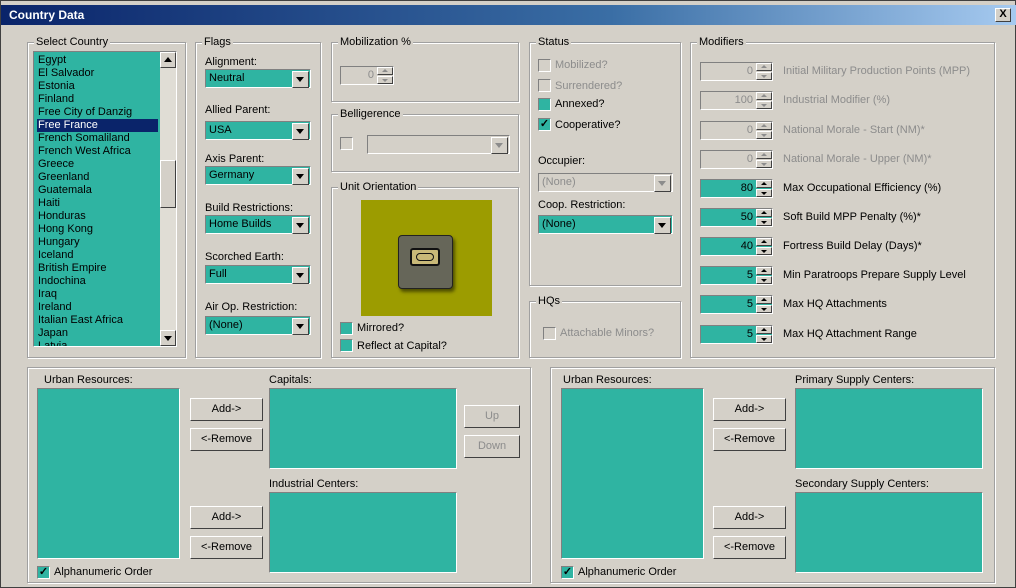 The width and height of the screenshot is (1016, 588). Describe the element at coordinates (889, 428) in the screenshot. I see `primary-supply-list` at that location.